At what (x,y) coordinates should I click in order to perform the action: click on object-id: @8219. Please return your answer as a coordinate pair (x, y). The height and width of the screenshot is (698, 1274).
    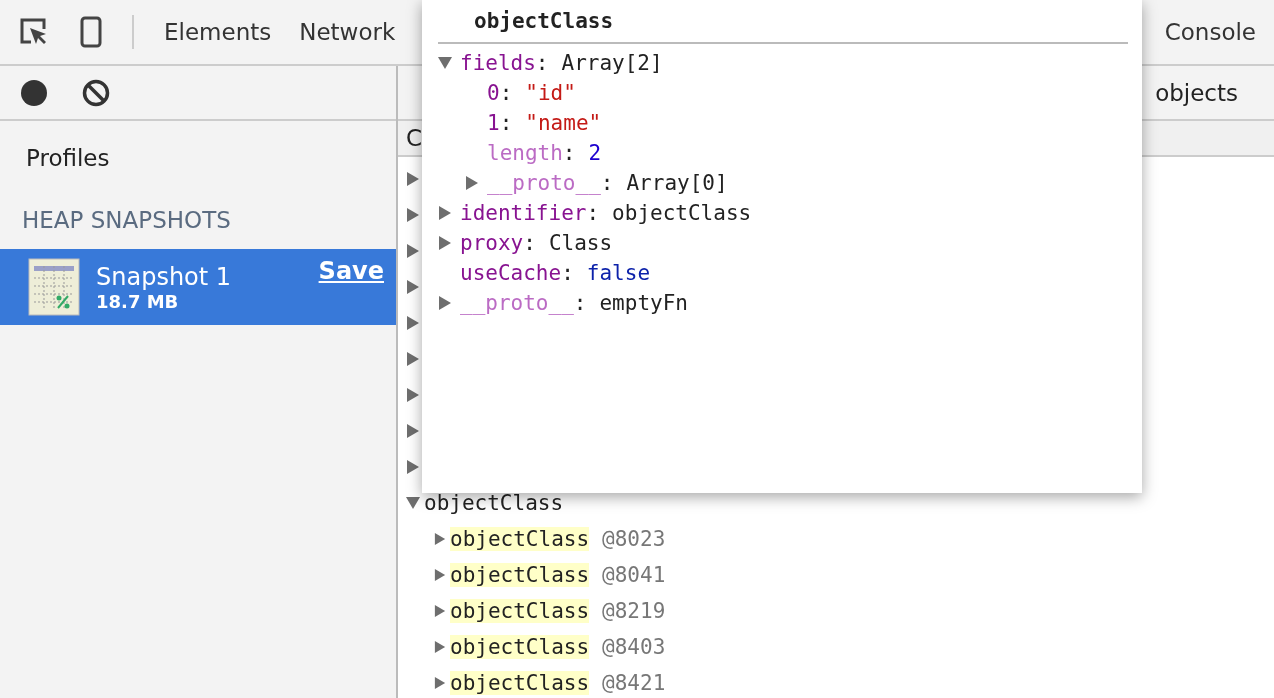
    Looking at the image, I should click on (634, 611).